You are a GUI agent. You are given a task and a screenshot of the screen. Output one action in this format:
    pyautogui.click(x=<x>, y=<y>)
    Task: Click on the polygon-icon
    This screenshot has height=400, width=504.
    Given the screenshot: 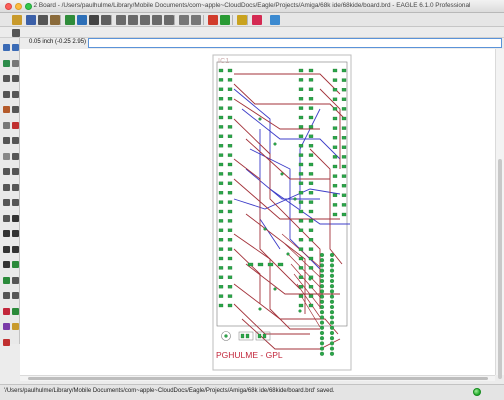 What is the action you would take?
    pyautogui.click(x=6, y=264)
    